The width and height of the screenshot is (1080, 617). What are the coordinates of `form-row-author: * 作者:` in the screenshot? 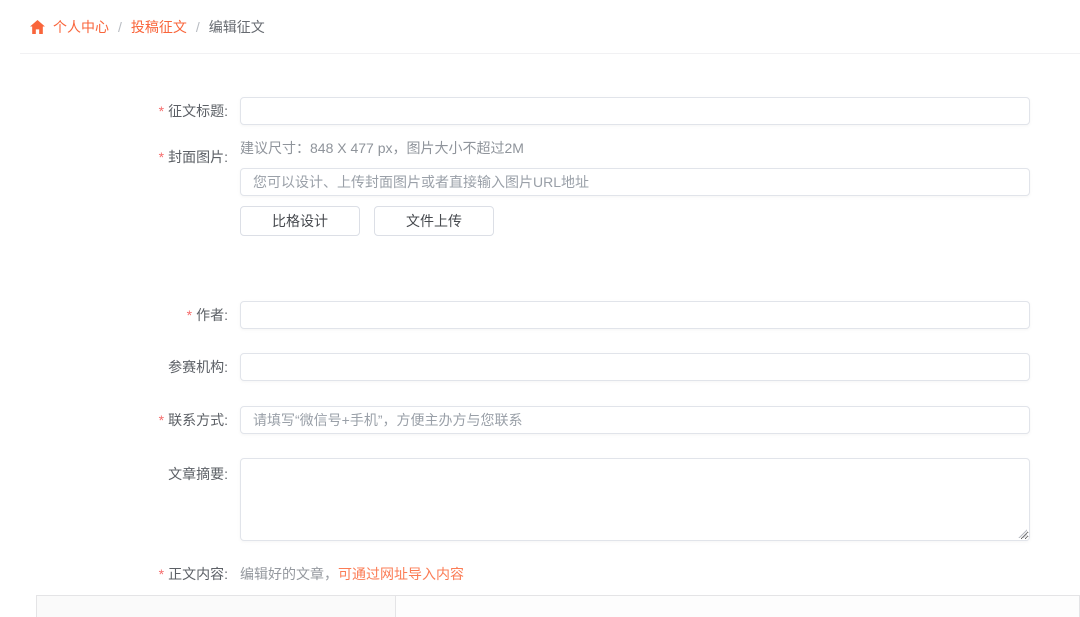 It's located at (540, 315).